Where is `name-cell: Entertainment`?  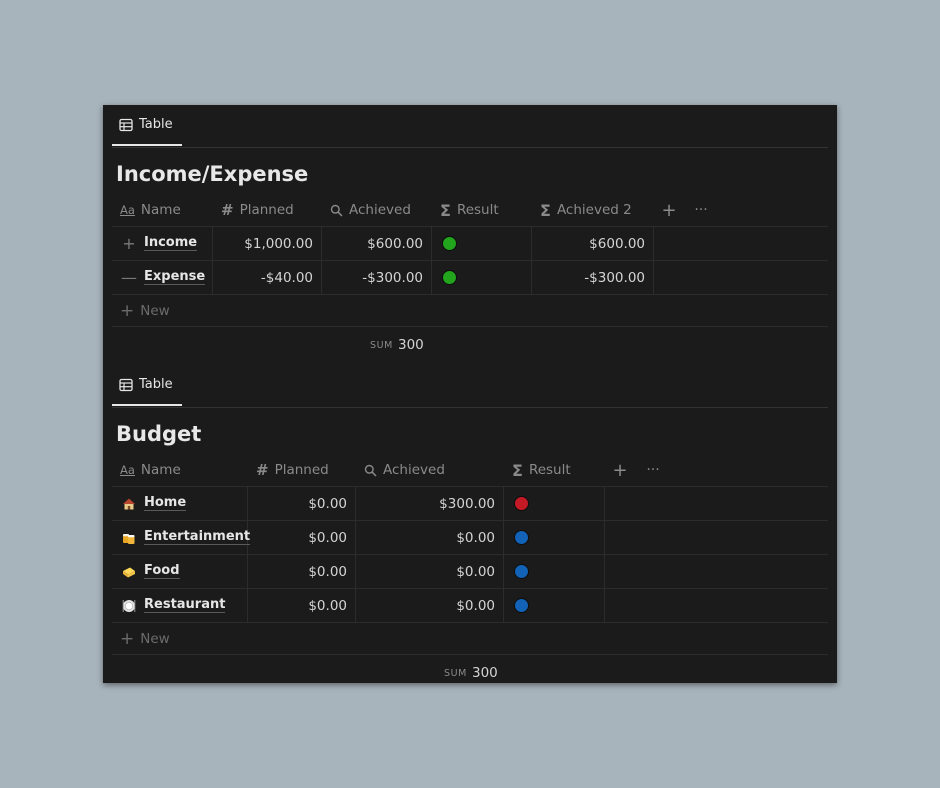
name-cell: Entertainment is located at coordinates (181, 537).